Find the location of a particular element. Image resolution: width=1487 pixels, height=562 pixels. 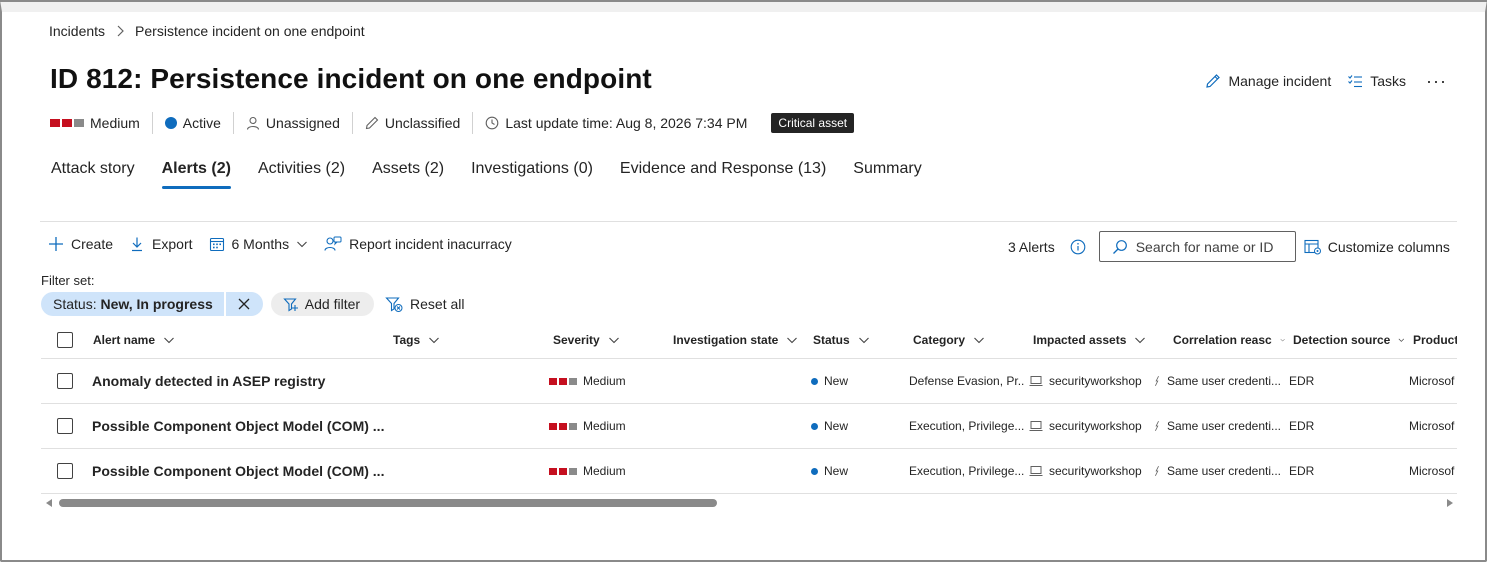

scroll-right-arrow-icon is located at coordinates (1450, 503).